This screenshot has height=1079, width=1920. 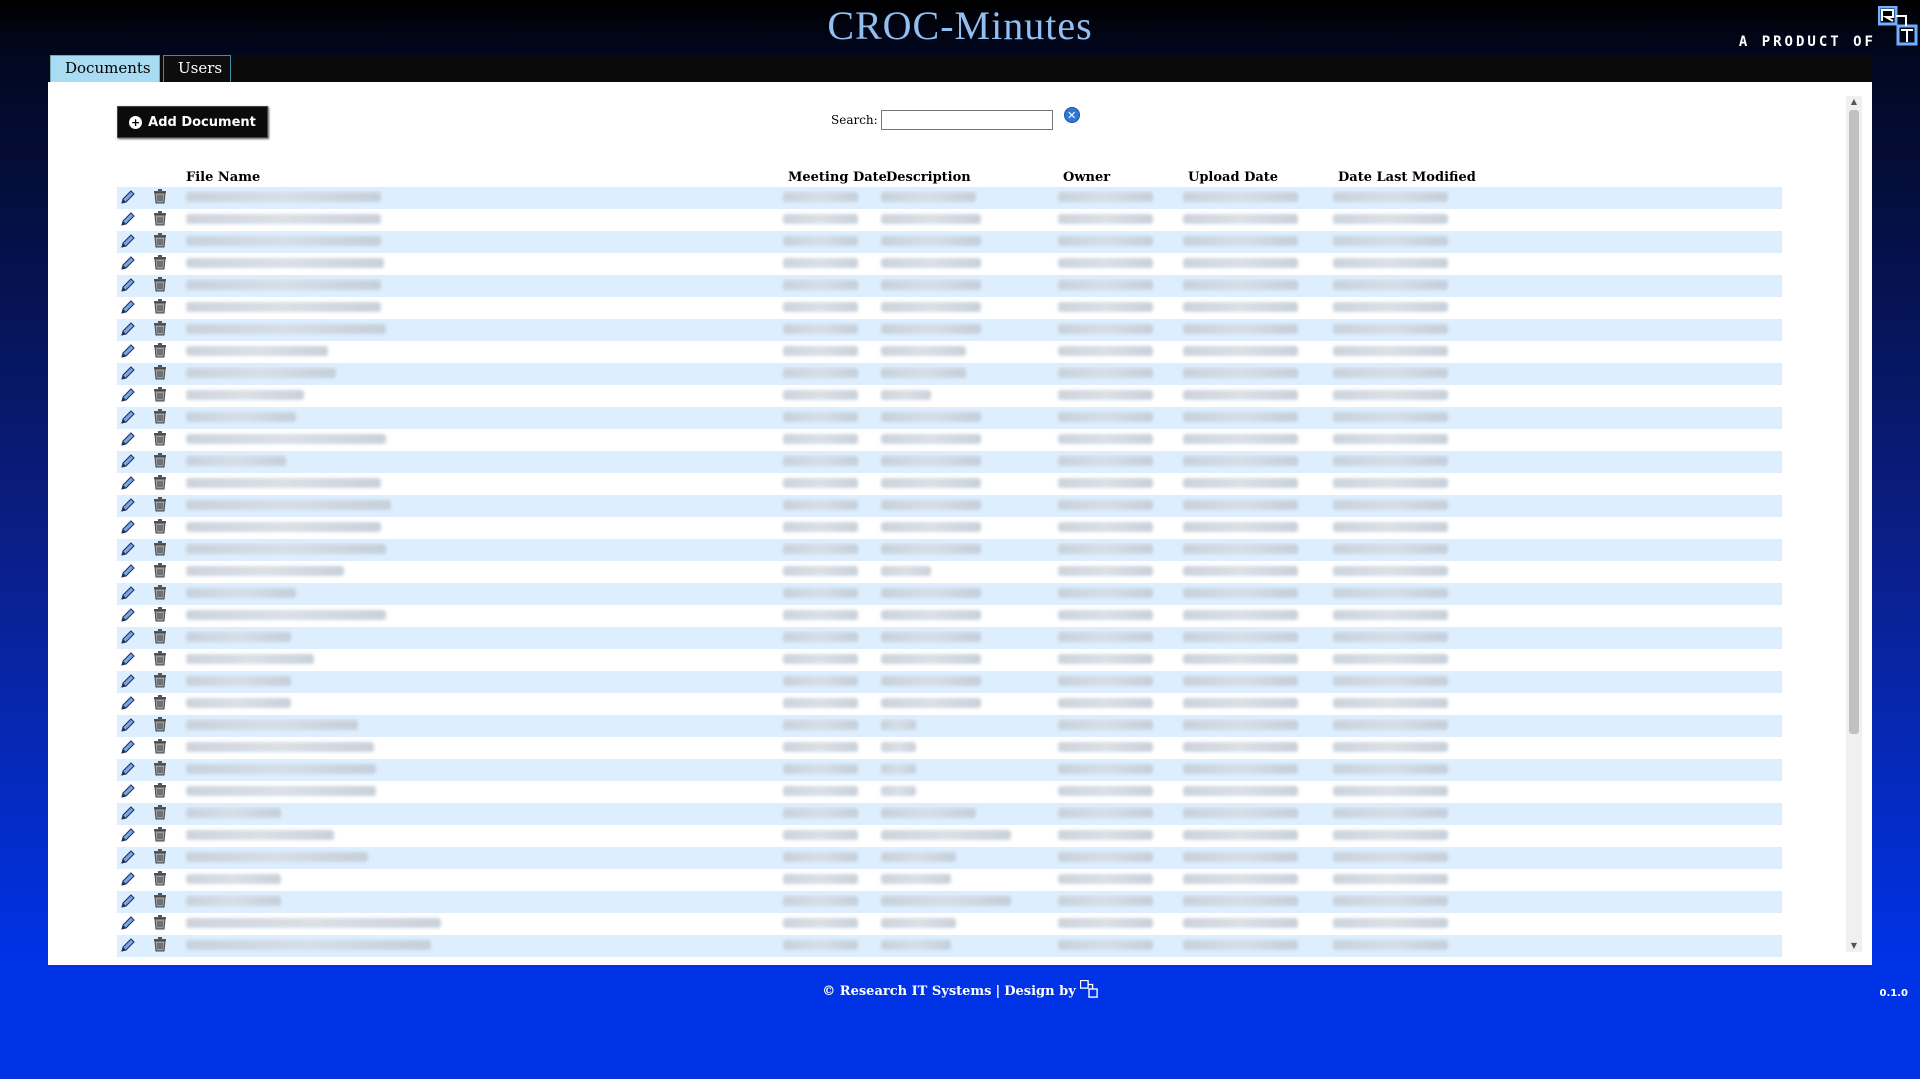 I want to click on column-file-name: File Name, so click(x=223, y=177).